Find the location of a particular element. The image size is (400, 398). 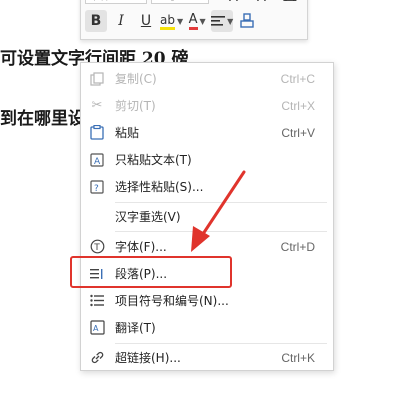

svg-text: T is located at coordinates (96, 248).